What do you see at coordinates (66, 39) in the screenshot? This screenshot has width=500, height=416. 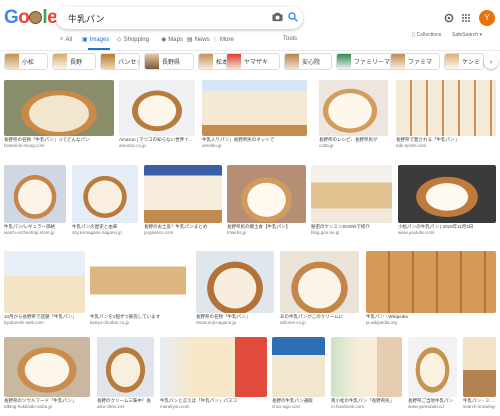 I see `tab-all: ⌕ All` at bounding box center [66, 39].